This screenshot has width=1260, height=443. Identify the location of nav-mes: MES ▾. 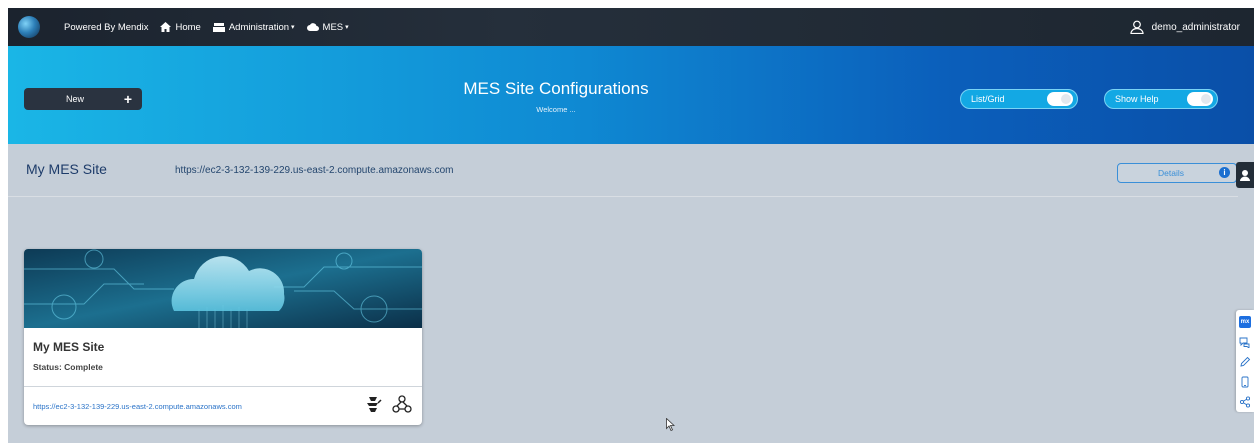
(327, 27).